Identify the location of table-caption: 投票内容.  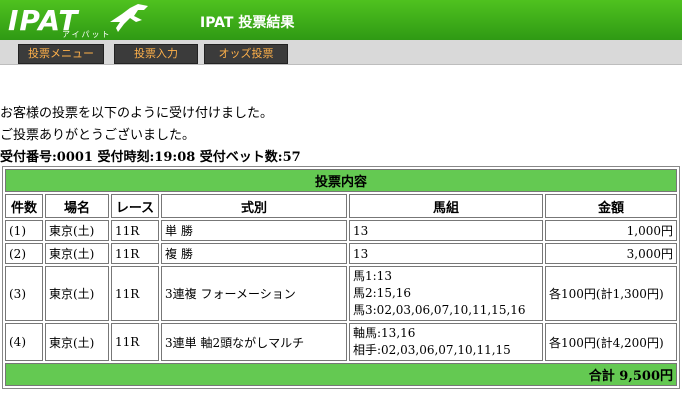
(341, 180).